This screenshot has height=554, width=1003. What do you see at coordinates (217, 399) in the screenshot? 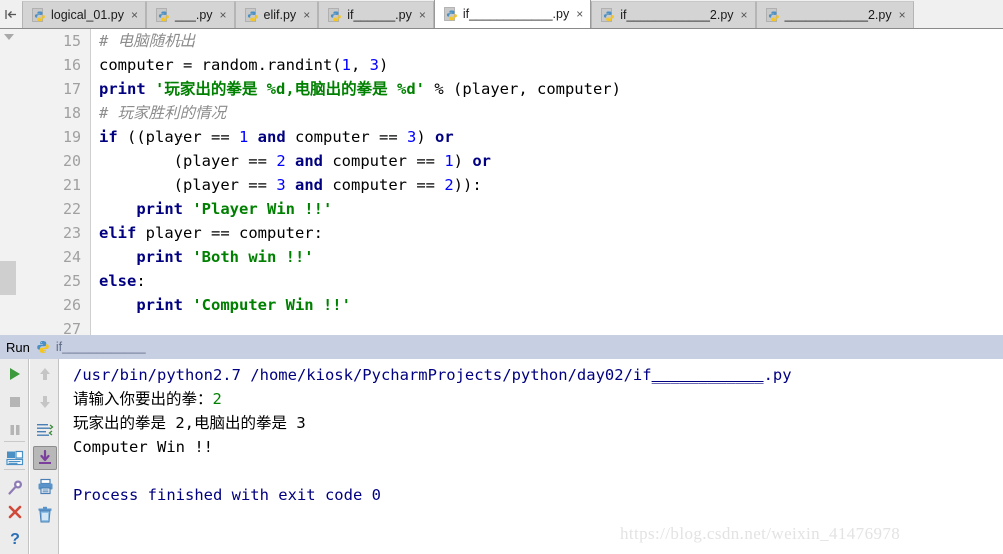
I see `console-token: 2` at bounding box center [217, 399].